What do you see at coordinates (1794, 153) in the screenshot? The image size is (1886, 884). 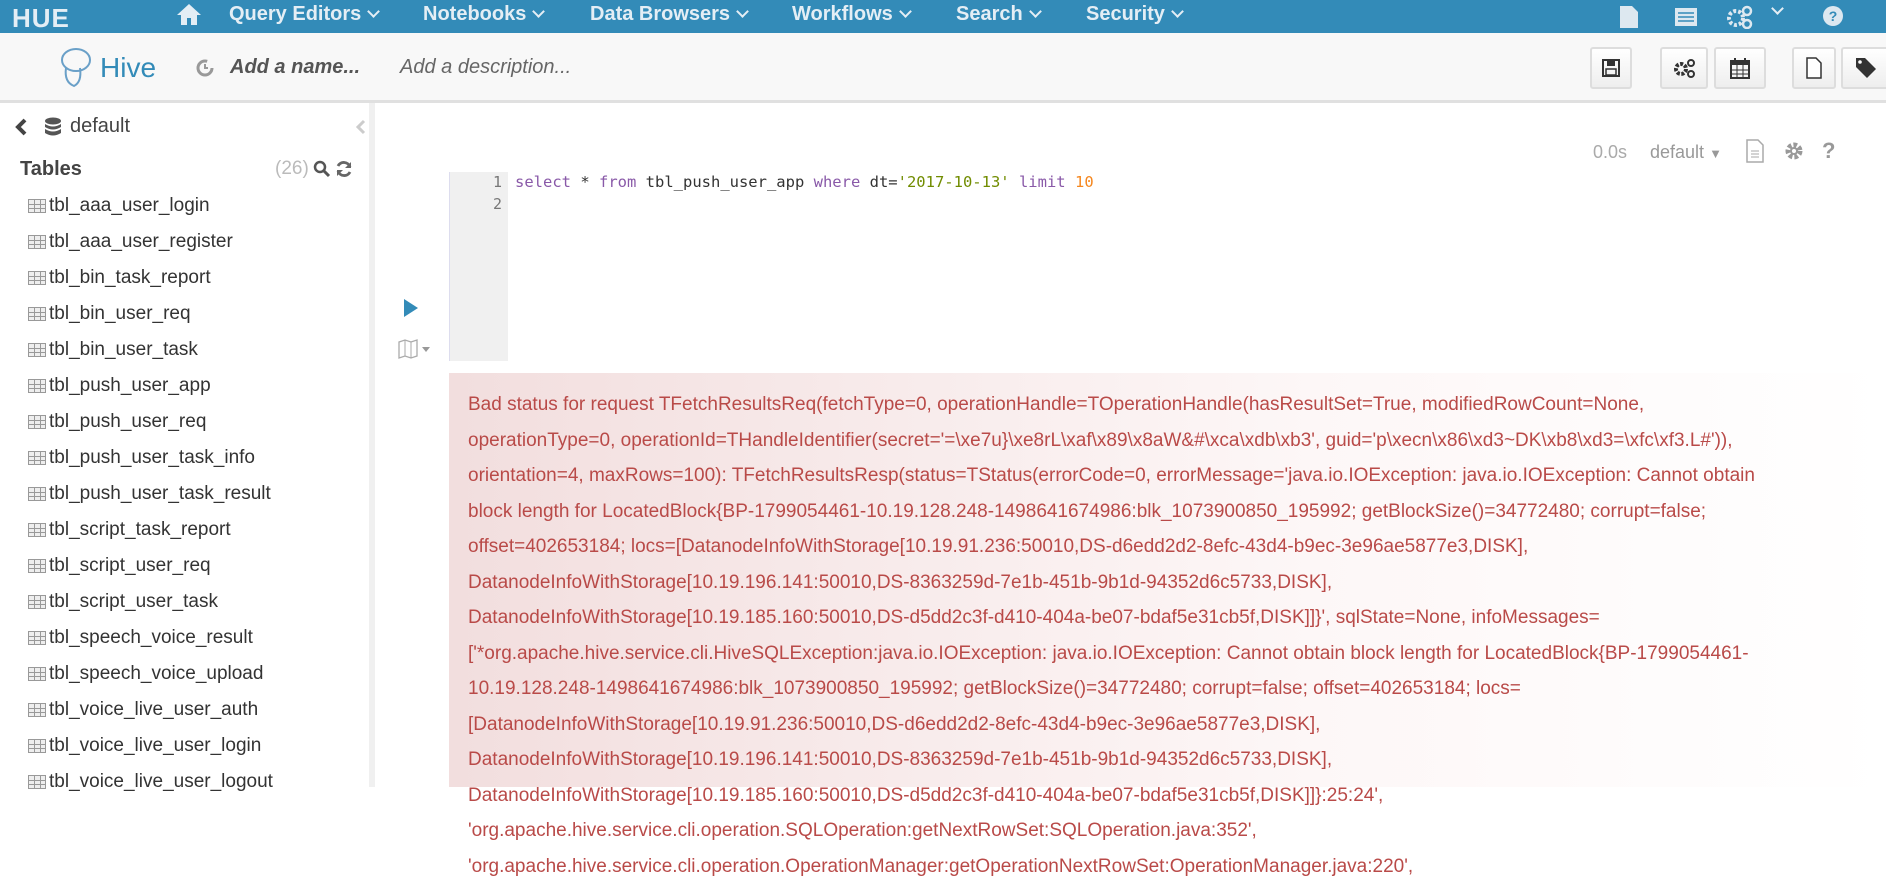 I see `settings-gear-icon` at bounding box center [1794, 153].